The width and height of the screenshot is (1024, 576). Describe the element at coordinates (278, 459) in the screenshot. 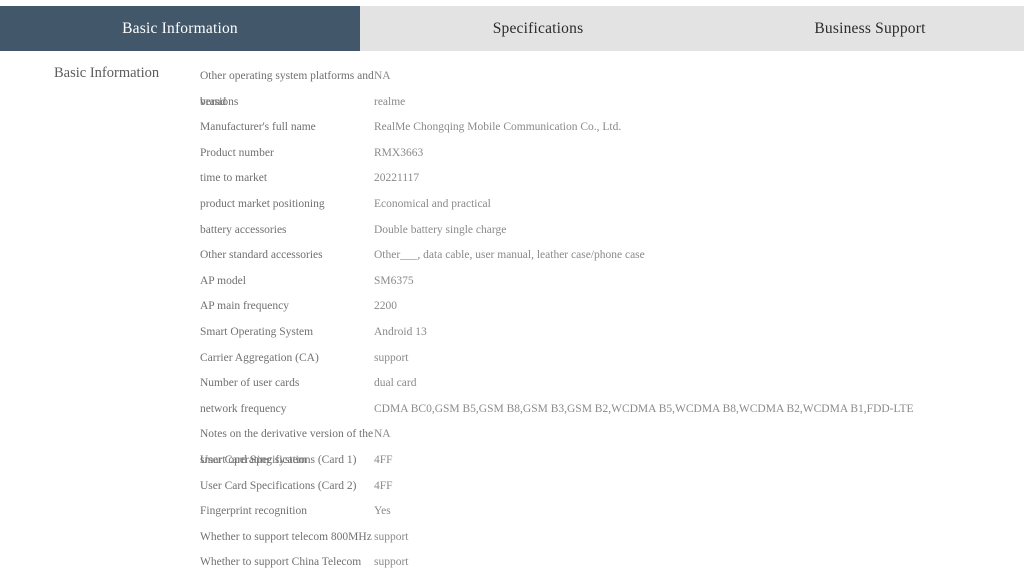

I see `row-label: User Card Specifications (Card 1)` at that location.